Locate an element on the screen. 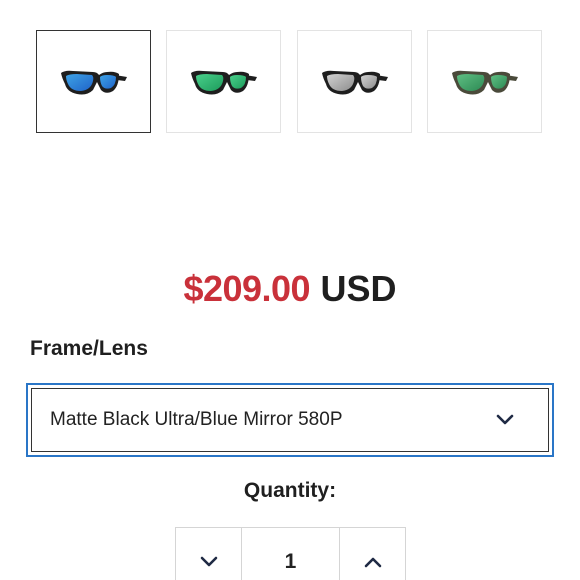 This screenshot has width=580, height=580. frame-lens-select: Matte Black Ultra/Blue Mirror 580P is located at coordinates (290, 420).